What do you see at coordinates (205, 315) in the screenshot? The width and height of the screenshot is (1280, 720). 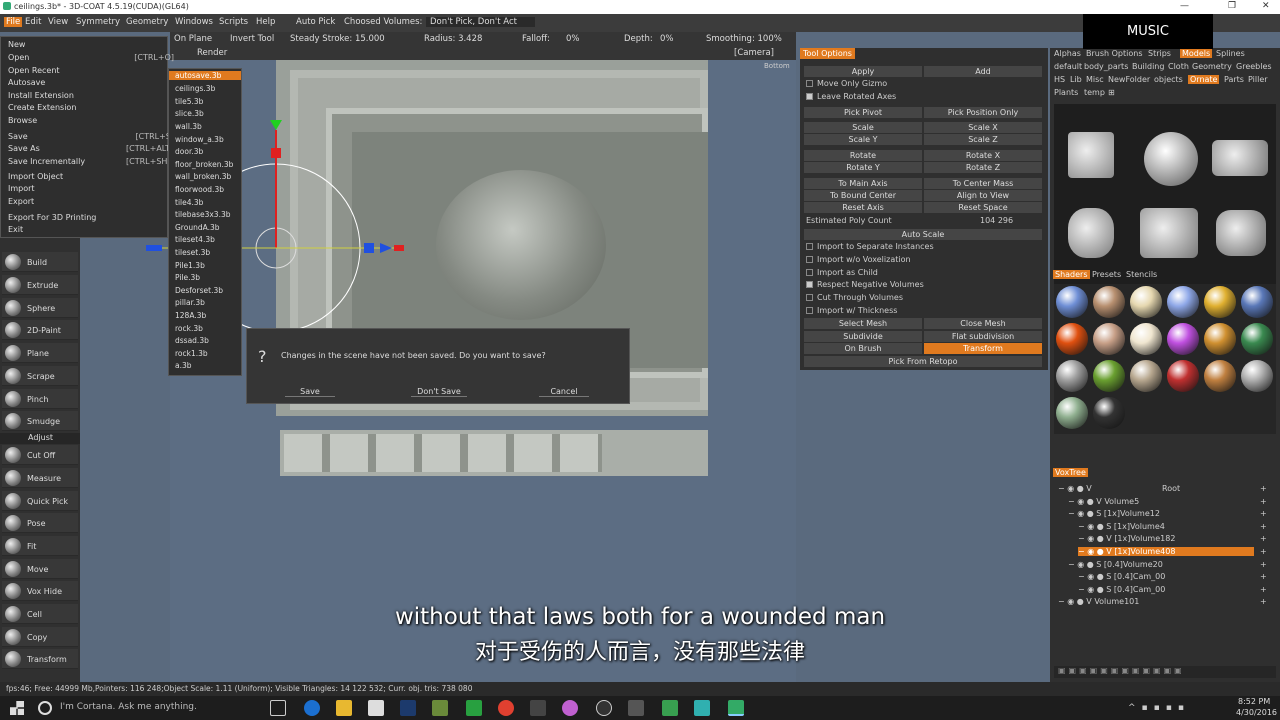 I see `recent-file-item: 128A.3b` at bounding box center [205, 315].